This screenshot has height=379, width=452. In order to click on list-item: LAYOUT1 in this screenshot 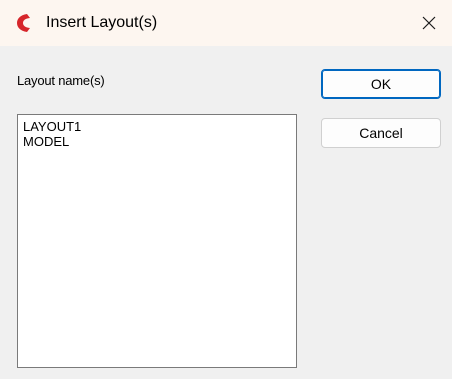, I will do `click(157, 126)`.